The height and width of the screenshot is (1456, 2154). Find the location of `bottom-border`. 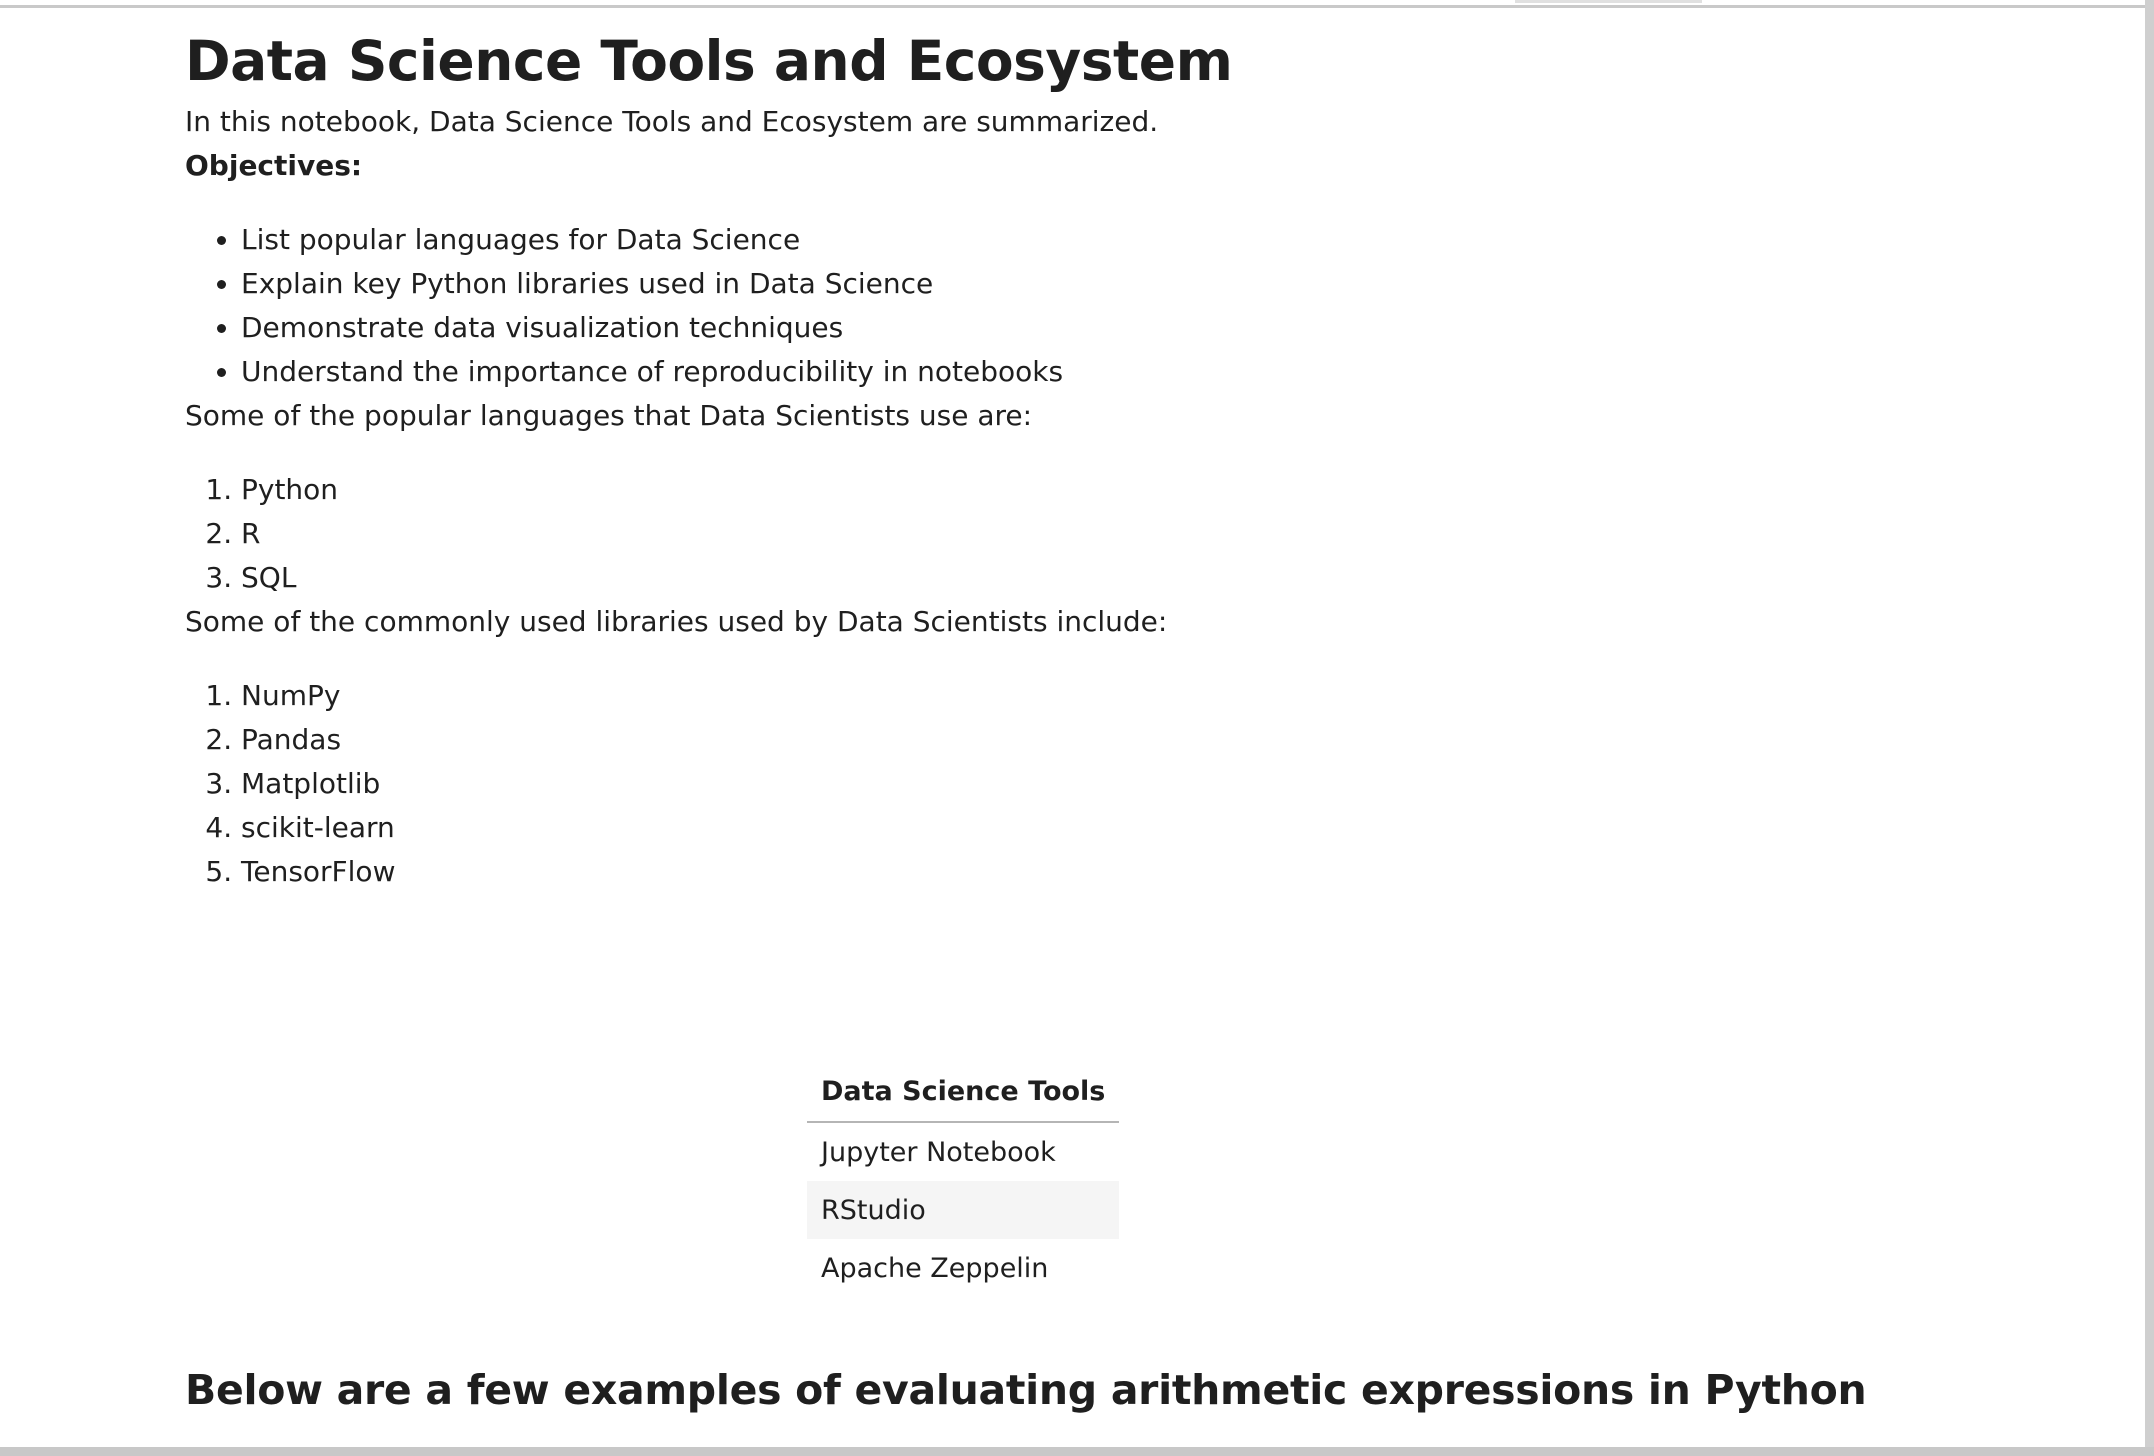

bottom-border is located at coordinates (1077, 1451).